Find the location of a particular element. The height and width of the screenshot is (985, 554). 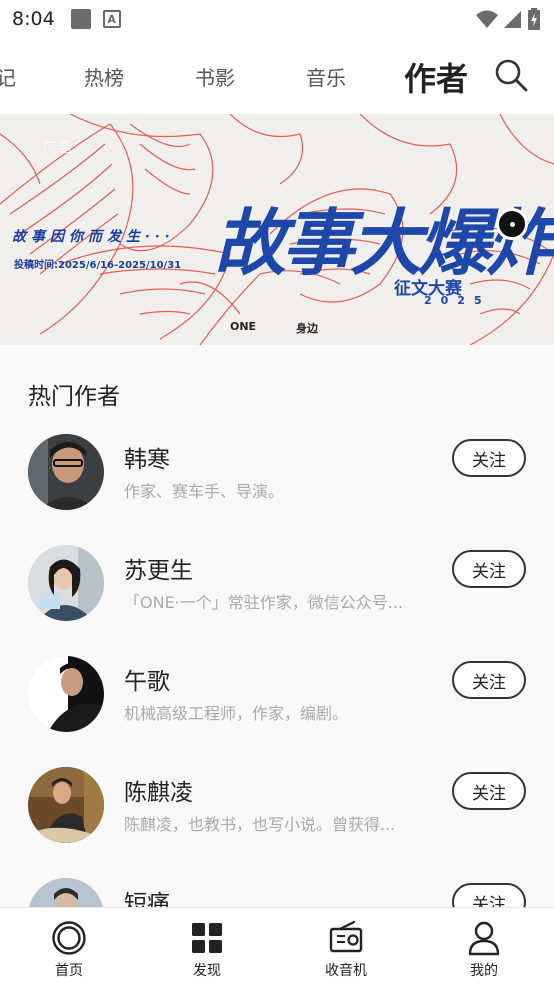

nav-radio: 收音机 is located at coordinates (346, 950).